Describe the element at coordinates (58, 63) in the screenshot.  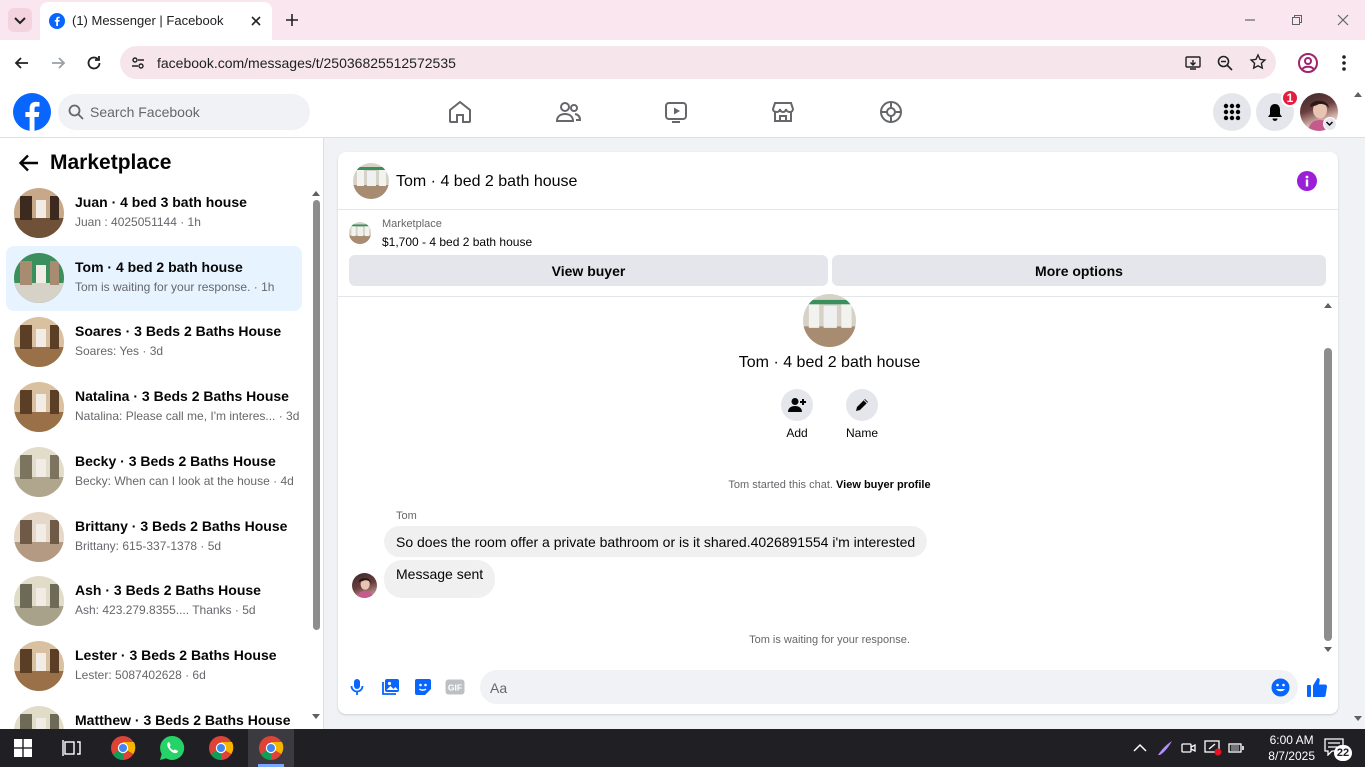
I see `forward-icon` at that location.